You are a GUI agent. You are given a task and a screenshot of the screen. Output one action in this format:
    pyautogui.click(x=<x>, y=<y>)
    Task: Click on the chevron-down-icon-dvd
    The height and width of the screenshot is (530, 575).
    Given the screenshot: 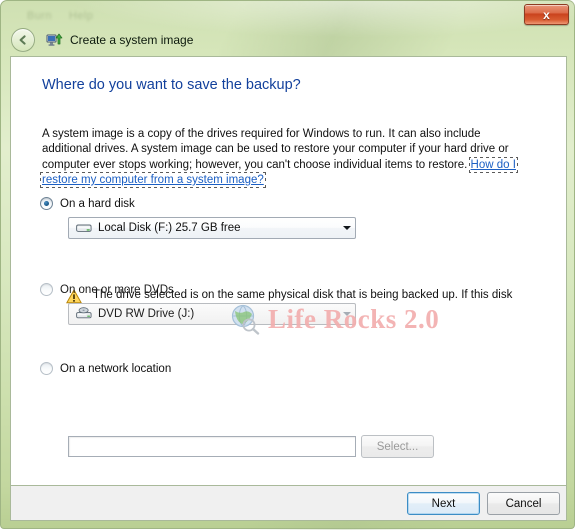 What is the action you would take?
    pyautogui.click(x=346, y=314)
    